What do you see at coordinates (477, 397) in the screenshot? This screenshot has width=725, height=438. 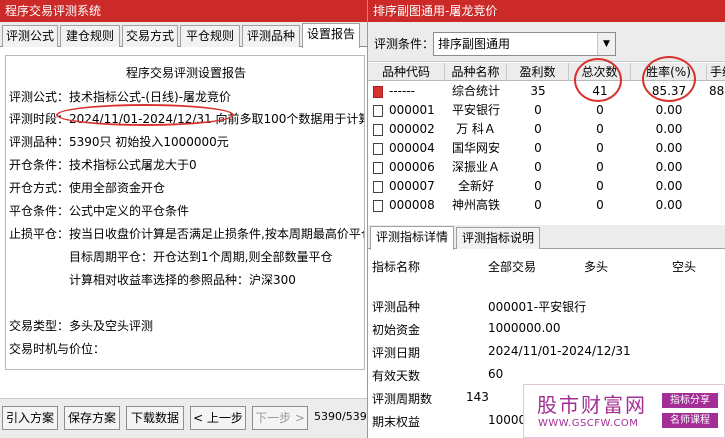 I see `detail-metric-value: 143` at bounding box center [477, 397].